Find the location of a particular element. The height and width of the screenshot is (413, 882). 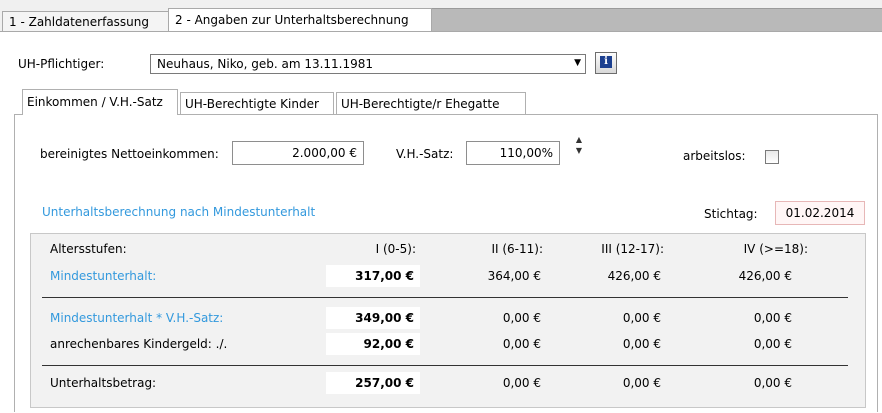

col-header-4: IV (>=18): is located at coordinates (775, 249).